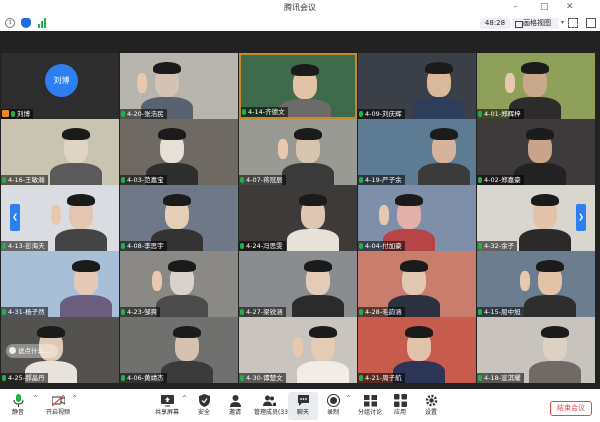  I want to click on microphone-icon, so click(18, 399).